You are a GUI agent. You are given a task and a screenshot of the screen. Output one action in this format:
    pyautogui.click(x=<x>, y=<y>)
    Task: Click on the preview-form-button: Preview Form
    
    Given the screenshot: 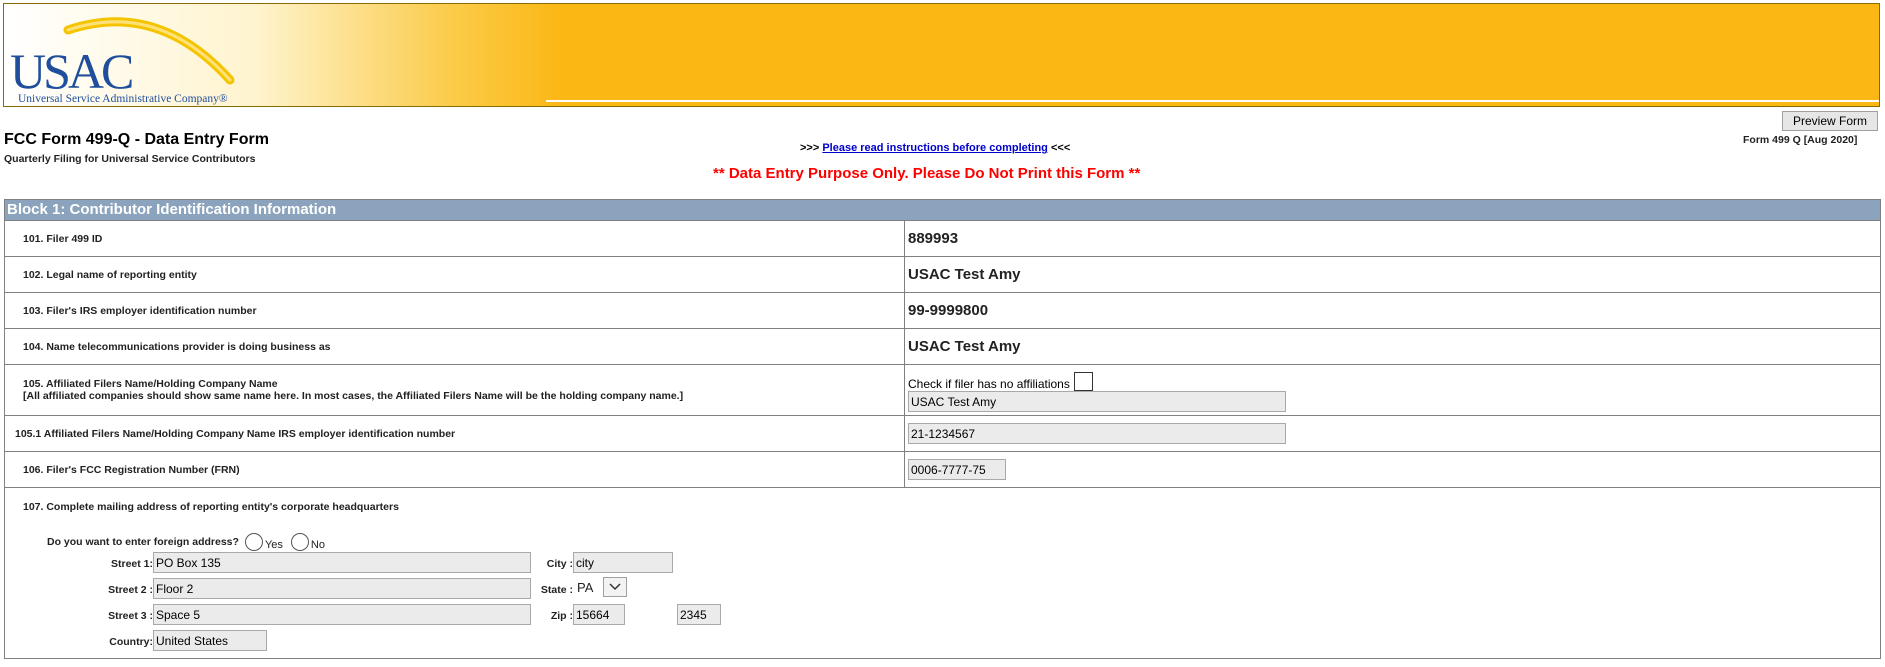 What is the action you would take?
    pyautogui.click(x=1830, y=121)
    